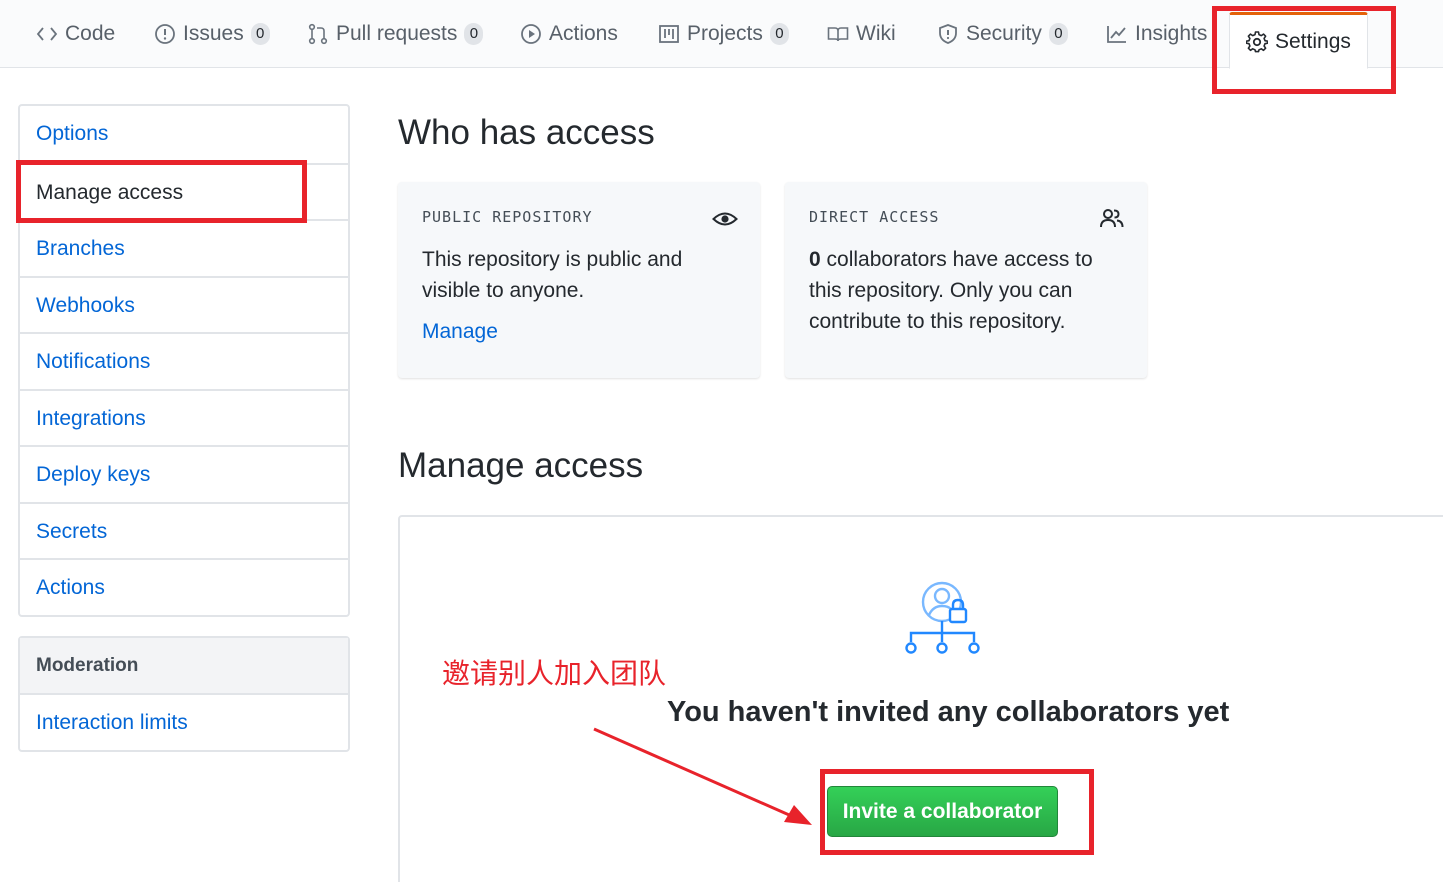 The width and height of the screenshot is (1443, 882). I want to click on collaborator-count: 0, so click(815, 259).